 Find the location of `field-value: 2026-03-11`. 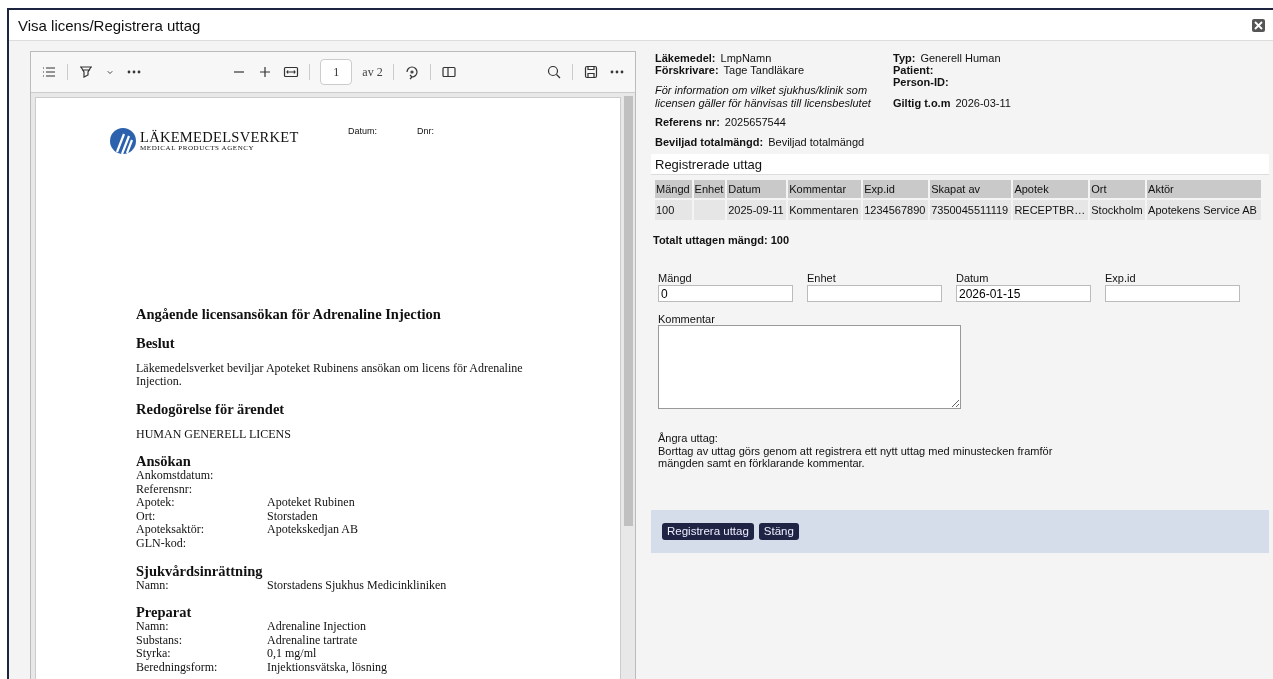

field-value: 2026-03-11 is located at coordinates (983, 103).